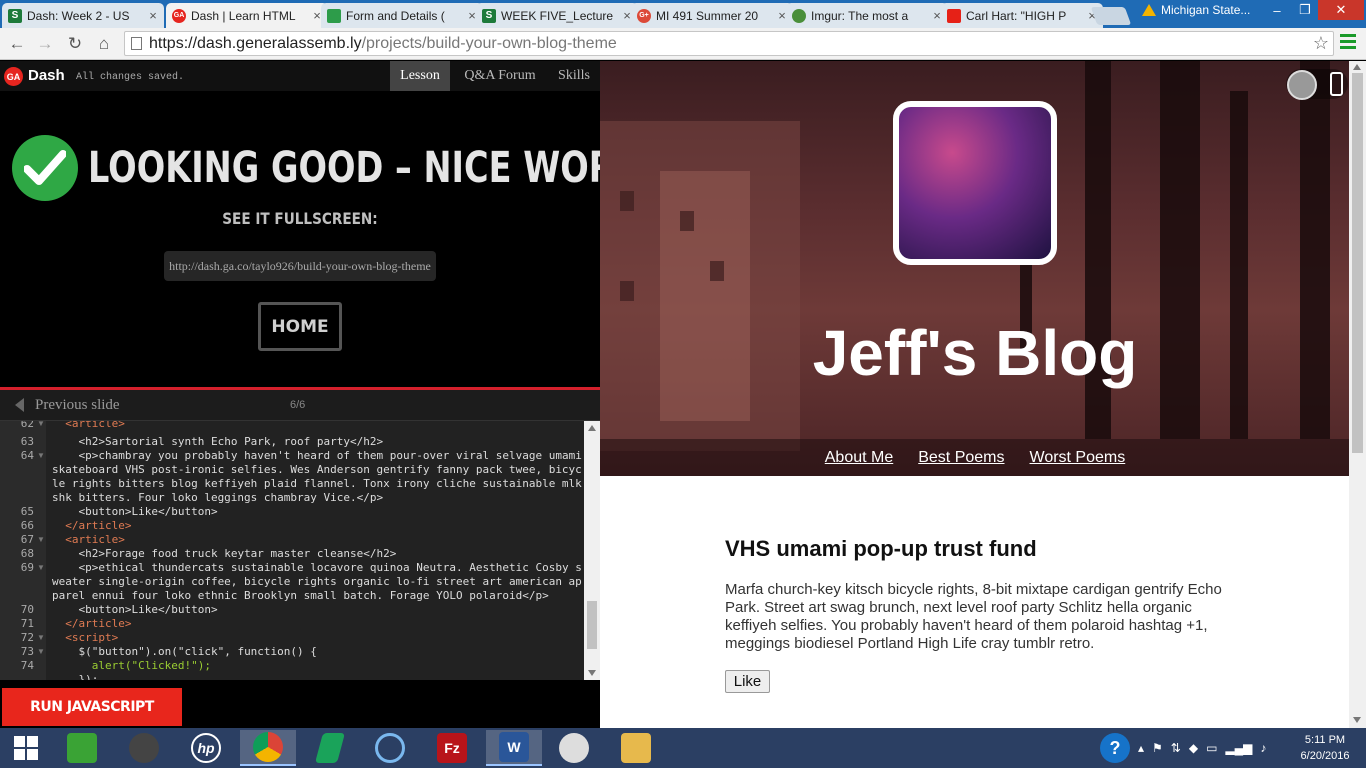 Image resolution: width=1366 pixels, height=768 pixels. Describe the element at coordinates (395, 15) in the screenshot. I see `tab-title: Form and Details (` at that location.